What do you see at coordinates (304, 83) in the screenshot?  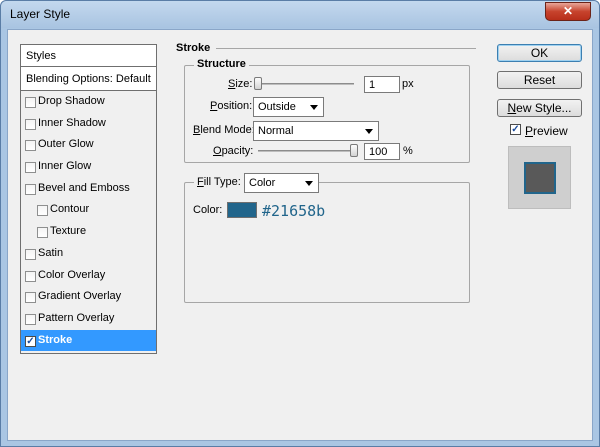 I see `size-slider` at bounding box center [304, 83].